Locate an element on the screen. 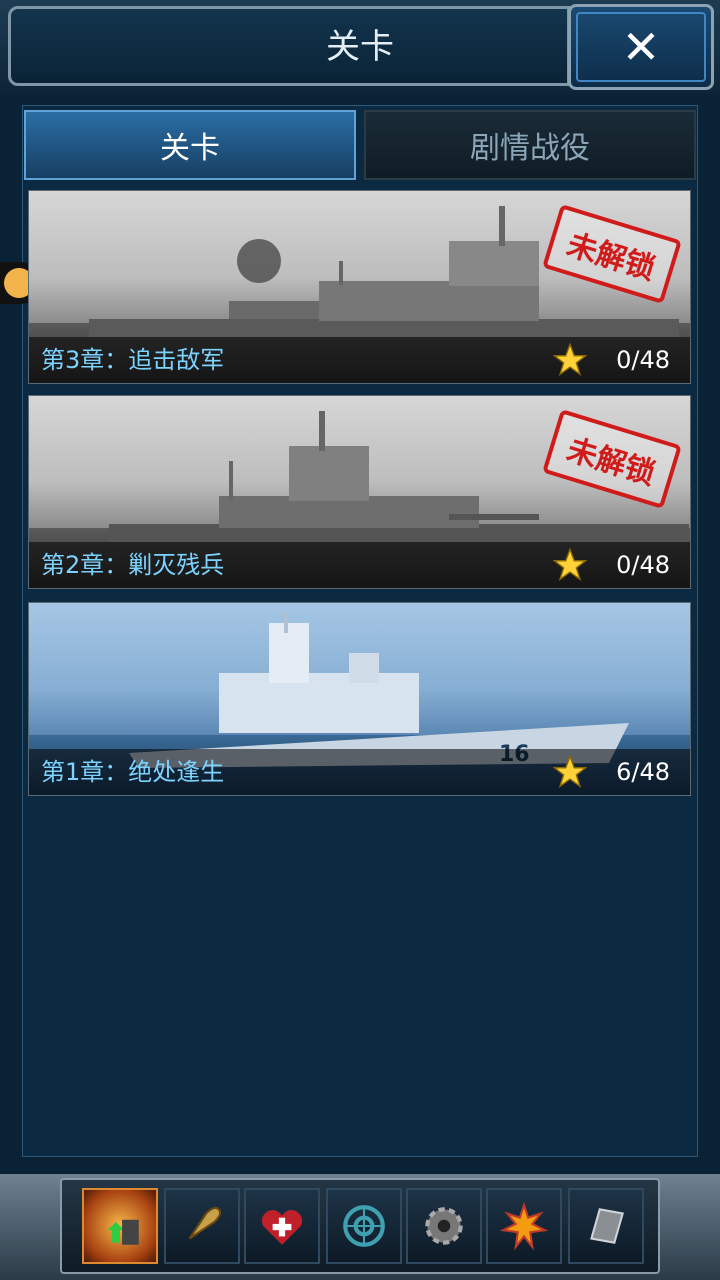  ammo-button is located at coordinates (202, 1226).